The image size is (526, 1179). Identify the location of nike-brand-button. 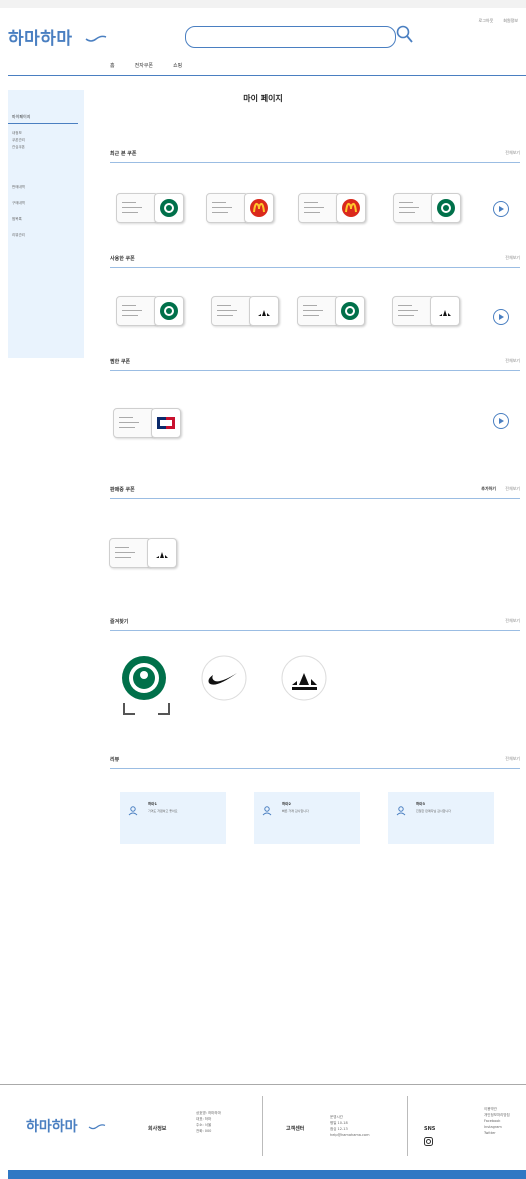
(224, 678).